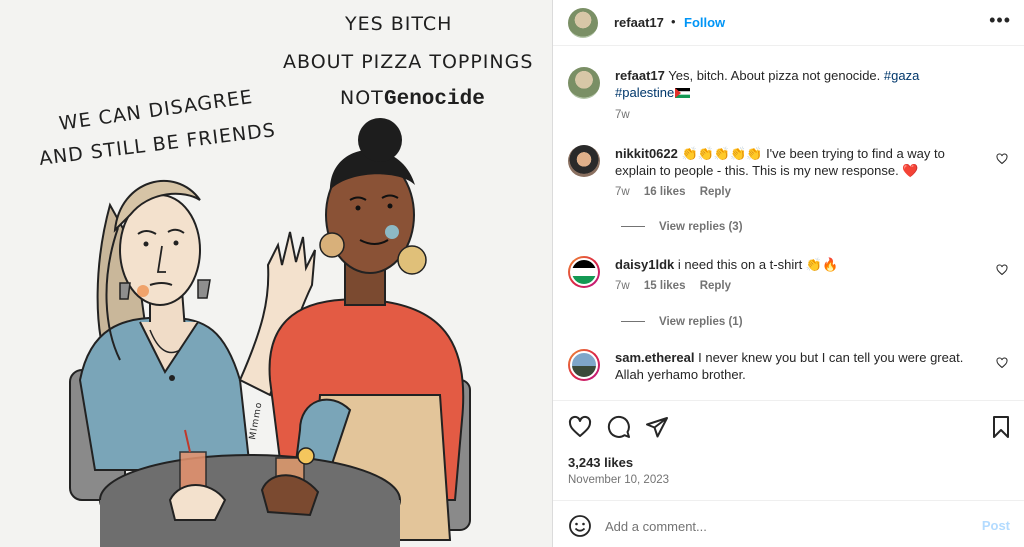 Image resolution: width=1024 pixels, height=547 pixels. What do you see at coordinates (580, 526) in the screenshot?
I see `emoji-smiley-icon` at bounding box center [580, 526].